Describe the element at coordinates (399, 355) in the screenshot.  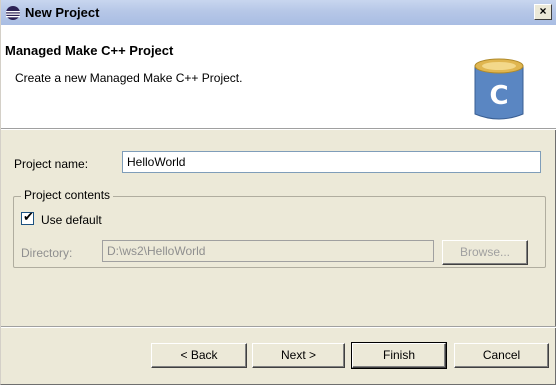
I see `finish-button: Finish` at that location.